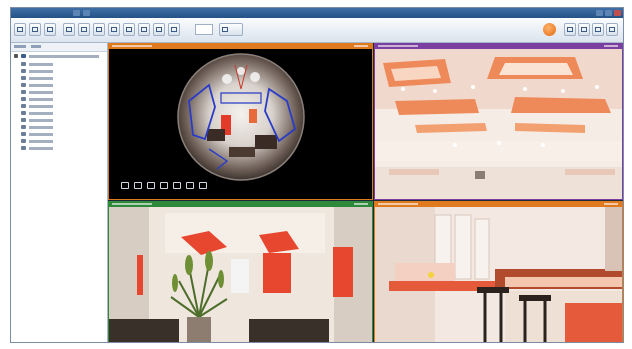 The height and width of the screenshot is (349, 632). What do you see at coordinates (611, 46) in the screenshot?
I see `camera-2-timestamp` at bounding box center [611, 46].